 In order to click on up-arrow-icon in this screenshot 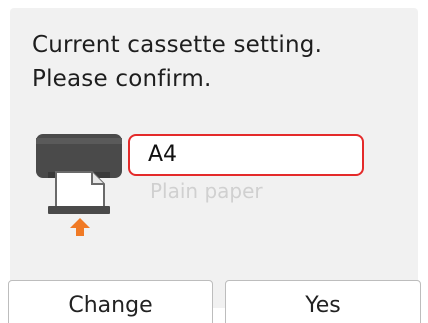, I will do `click(80, 227)`.